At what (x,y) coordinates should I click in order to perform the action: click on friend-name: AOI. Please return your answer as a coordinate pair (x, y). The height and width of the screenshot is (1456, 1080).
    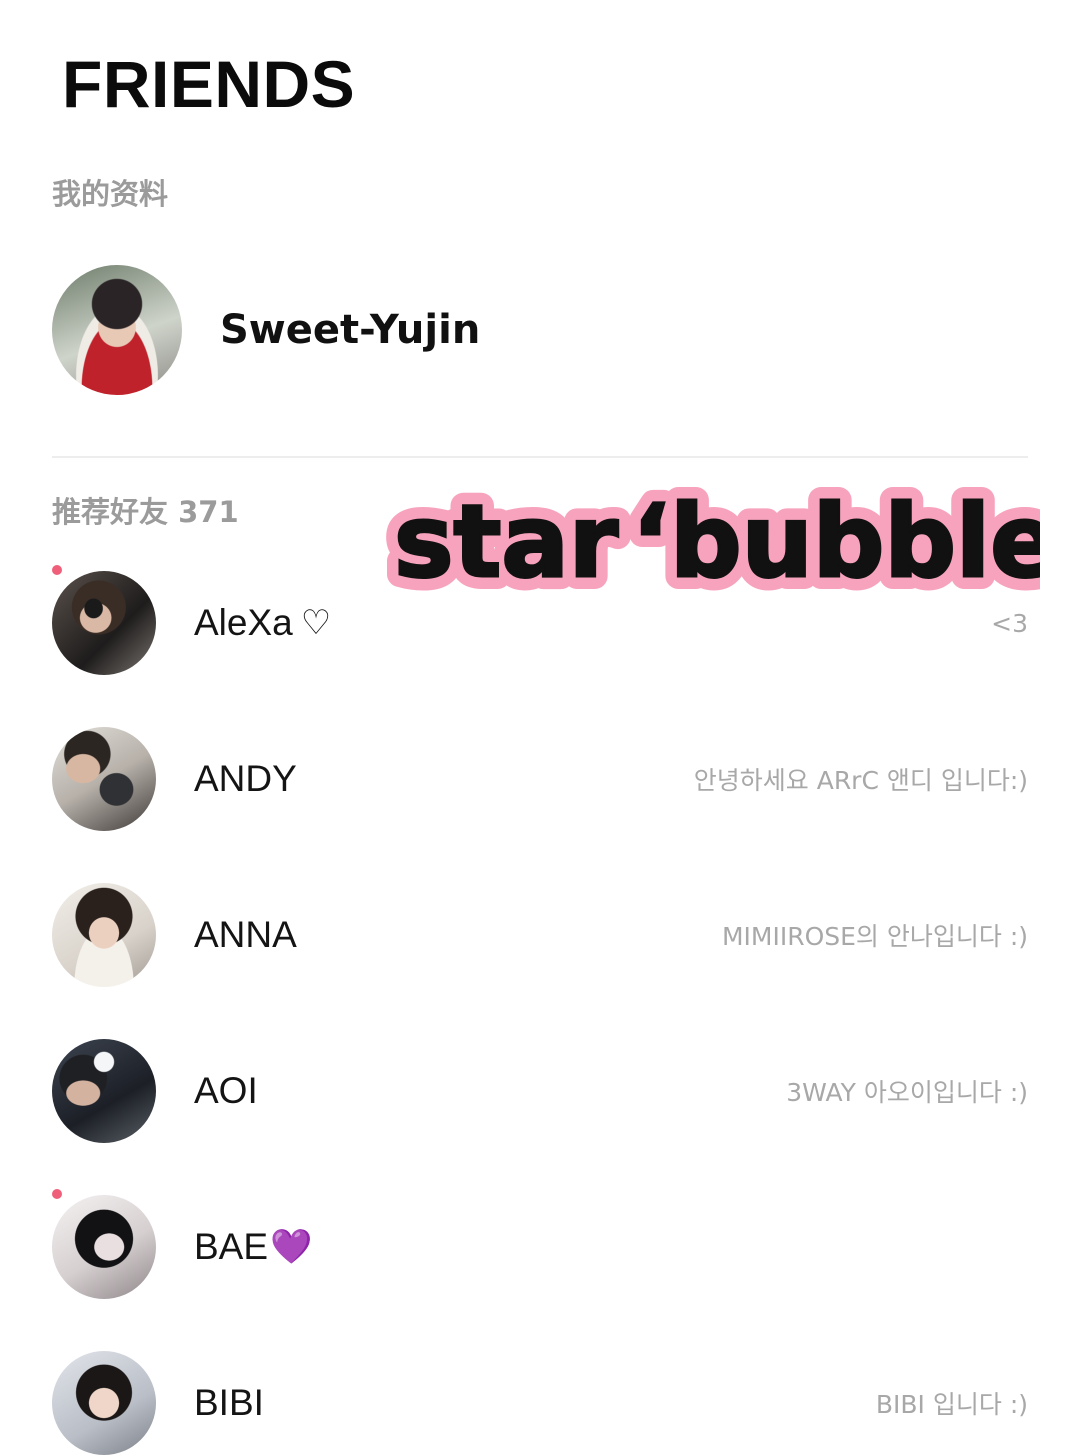
    Looking at the image, I should click on (226, 1091).